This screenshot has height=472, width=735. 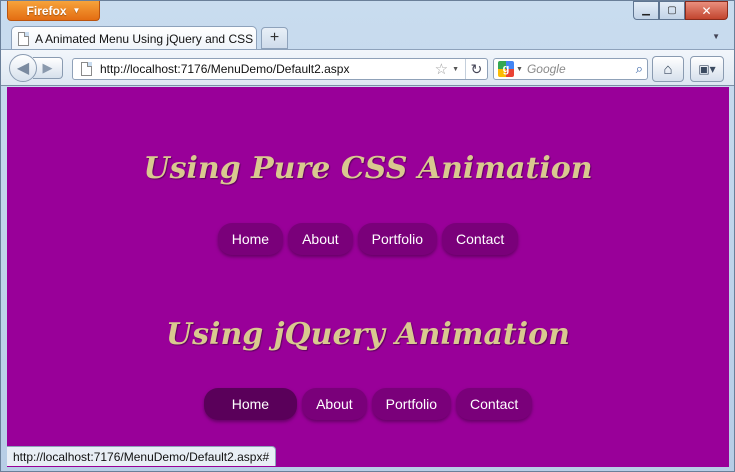 What do you see at coordinates (274, 38) in the screenshot?
I see `new-tab-button: +` at bounding box center [274, 38].